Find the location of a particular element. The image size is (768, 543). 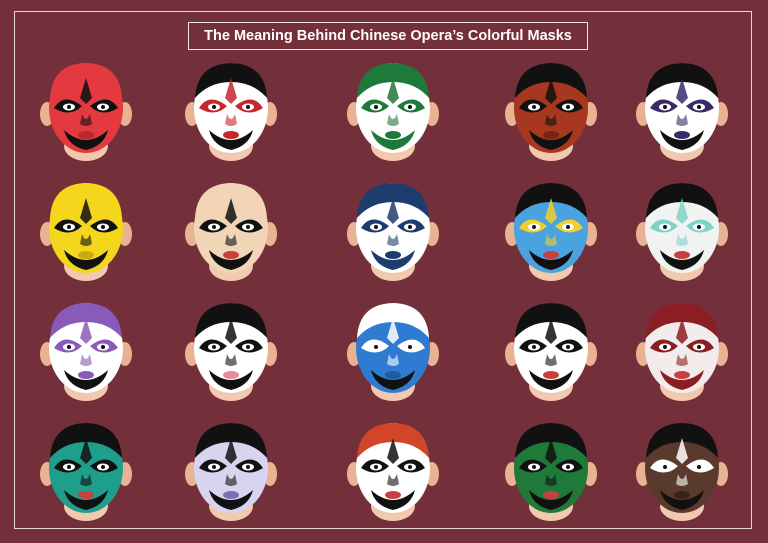

red-yinyang-mask-drawing is located at coordinates (86, 112).